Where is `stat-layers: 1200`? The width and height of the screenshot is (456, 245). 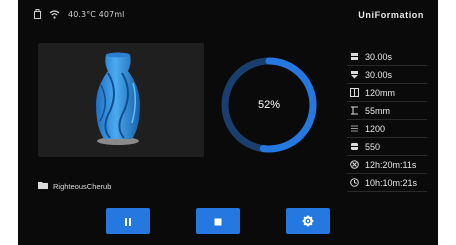
stat-layers: 1200 is located at coordinates (387, 129).